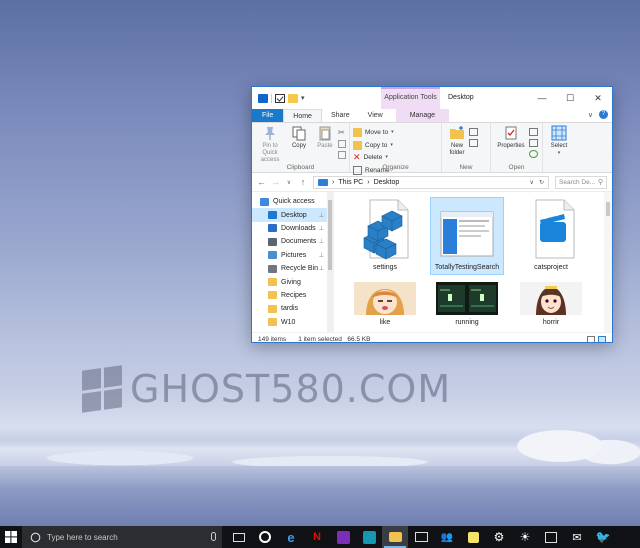 The width and height of the screenshot is (640, 548). I want to click on netflix-button: N, so click(317, 537).